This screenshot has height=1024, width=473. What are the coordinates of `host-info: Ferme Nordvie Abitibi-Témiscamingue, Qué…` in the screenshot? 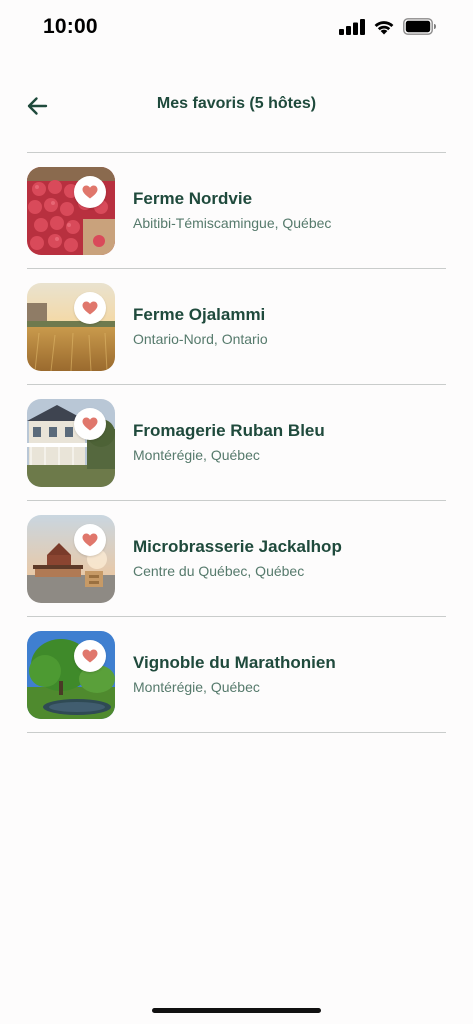 It's located at (232, 210).